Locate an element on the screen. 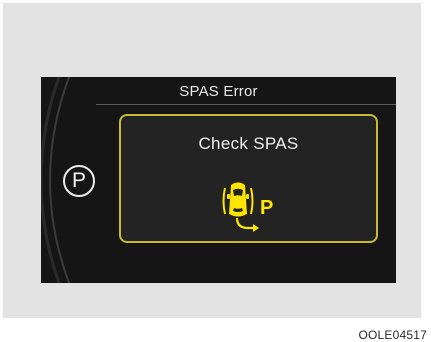 Image resolution: width=431 pixels, height=342 pixels. header-title: SPAS Error is located at coordinates (218, 91).